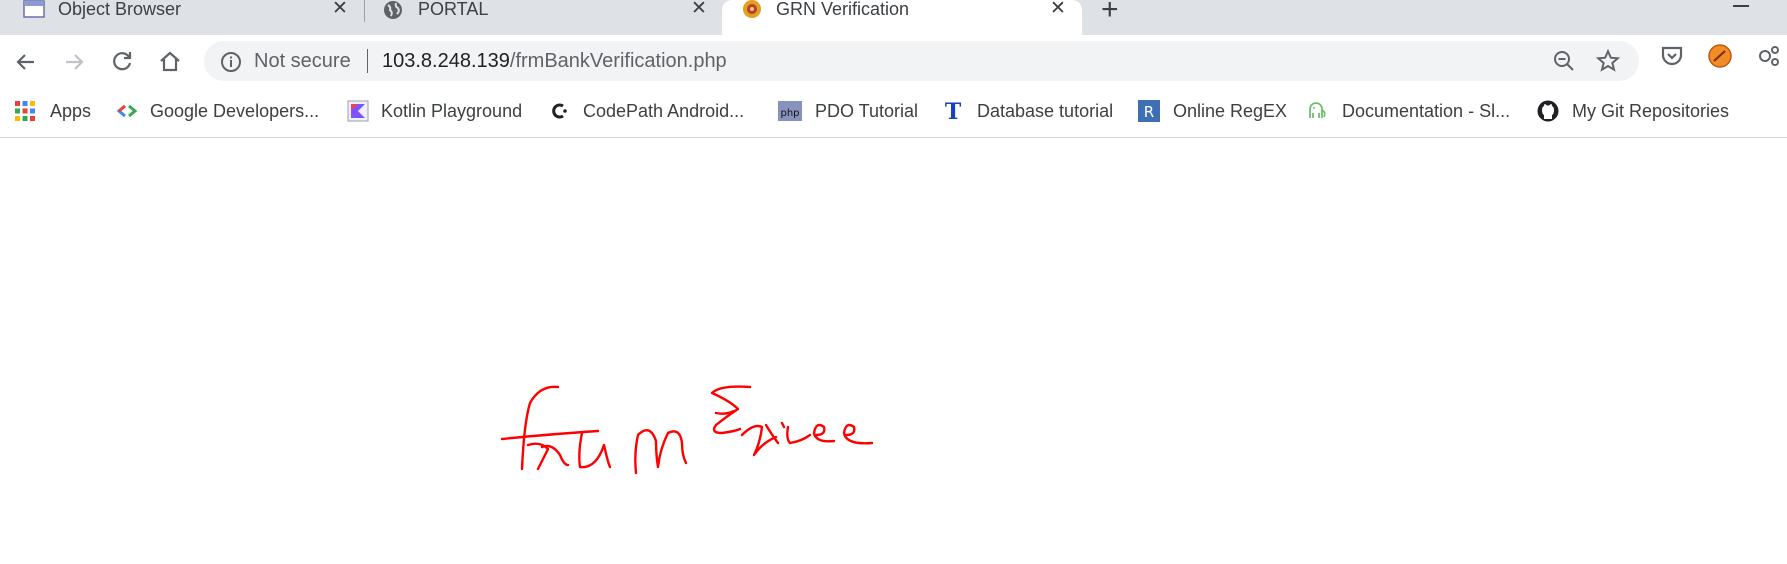 This screenshot has width=1787, height=564. I want to click on bookmark-label: Apps, so click(71, 111).